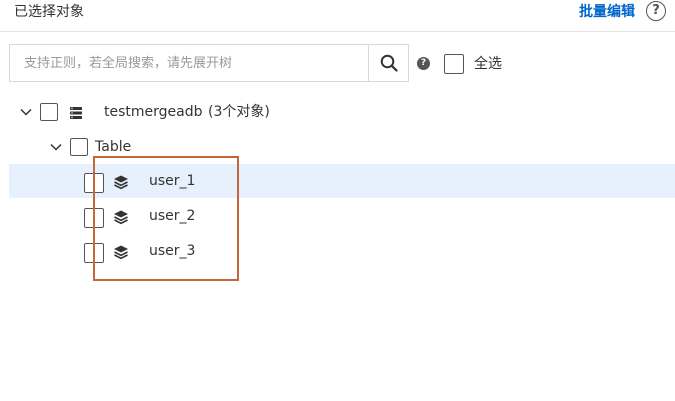 This screenshot has height=401, width=675. I want to click on tree-row-table: user_3, so click(342, 251).